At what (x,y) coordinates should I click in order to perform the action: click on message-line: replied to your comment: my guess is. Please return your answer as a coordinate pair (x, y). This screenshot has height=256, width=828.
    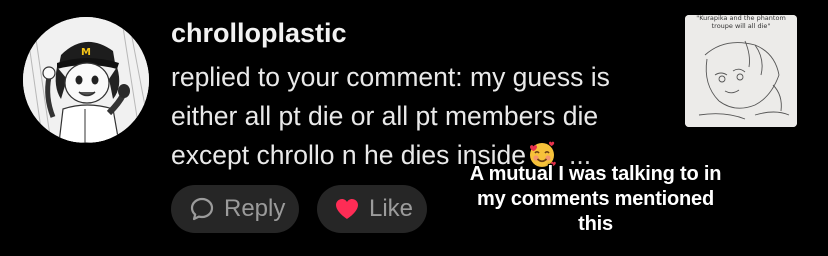
    Looking at the image, I should click on (390, 77).